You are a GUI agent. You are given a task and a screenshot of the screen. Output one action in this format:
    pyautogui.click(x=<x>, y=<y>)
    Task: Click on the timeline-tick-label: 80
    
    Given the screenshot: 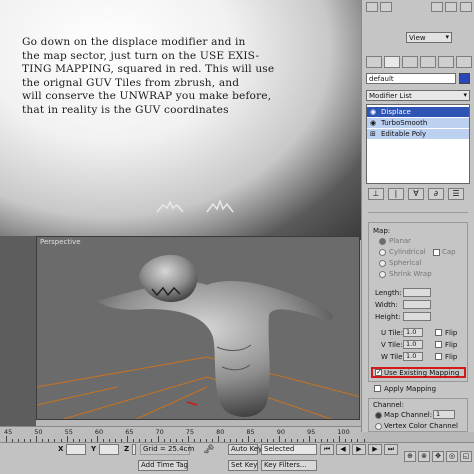 What is the action you would take?
    pyautogui.click(x=220, y=432)
    